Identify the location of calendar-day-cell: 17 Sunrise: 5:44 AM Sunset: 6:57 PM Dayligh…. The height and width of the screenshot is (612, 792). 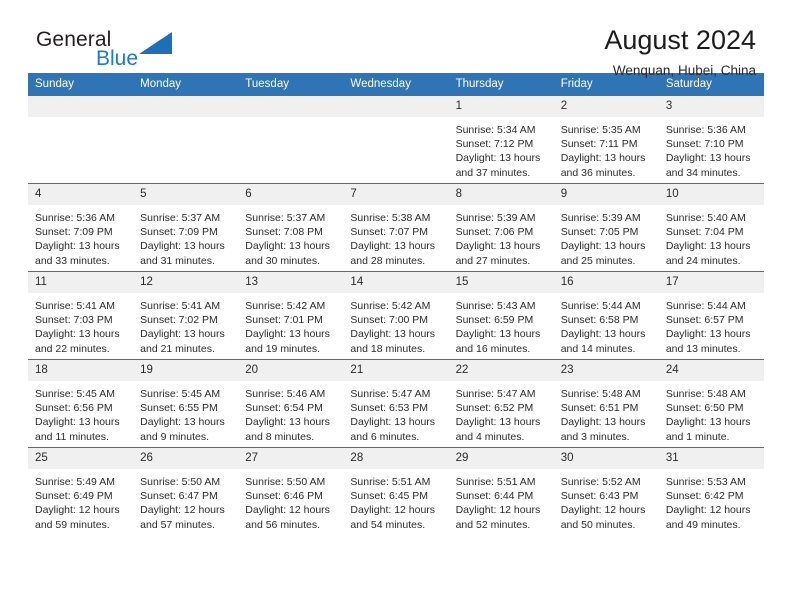
(711, 315).